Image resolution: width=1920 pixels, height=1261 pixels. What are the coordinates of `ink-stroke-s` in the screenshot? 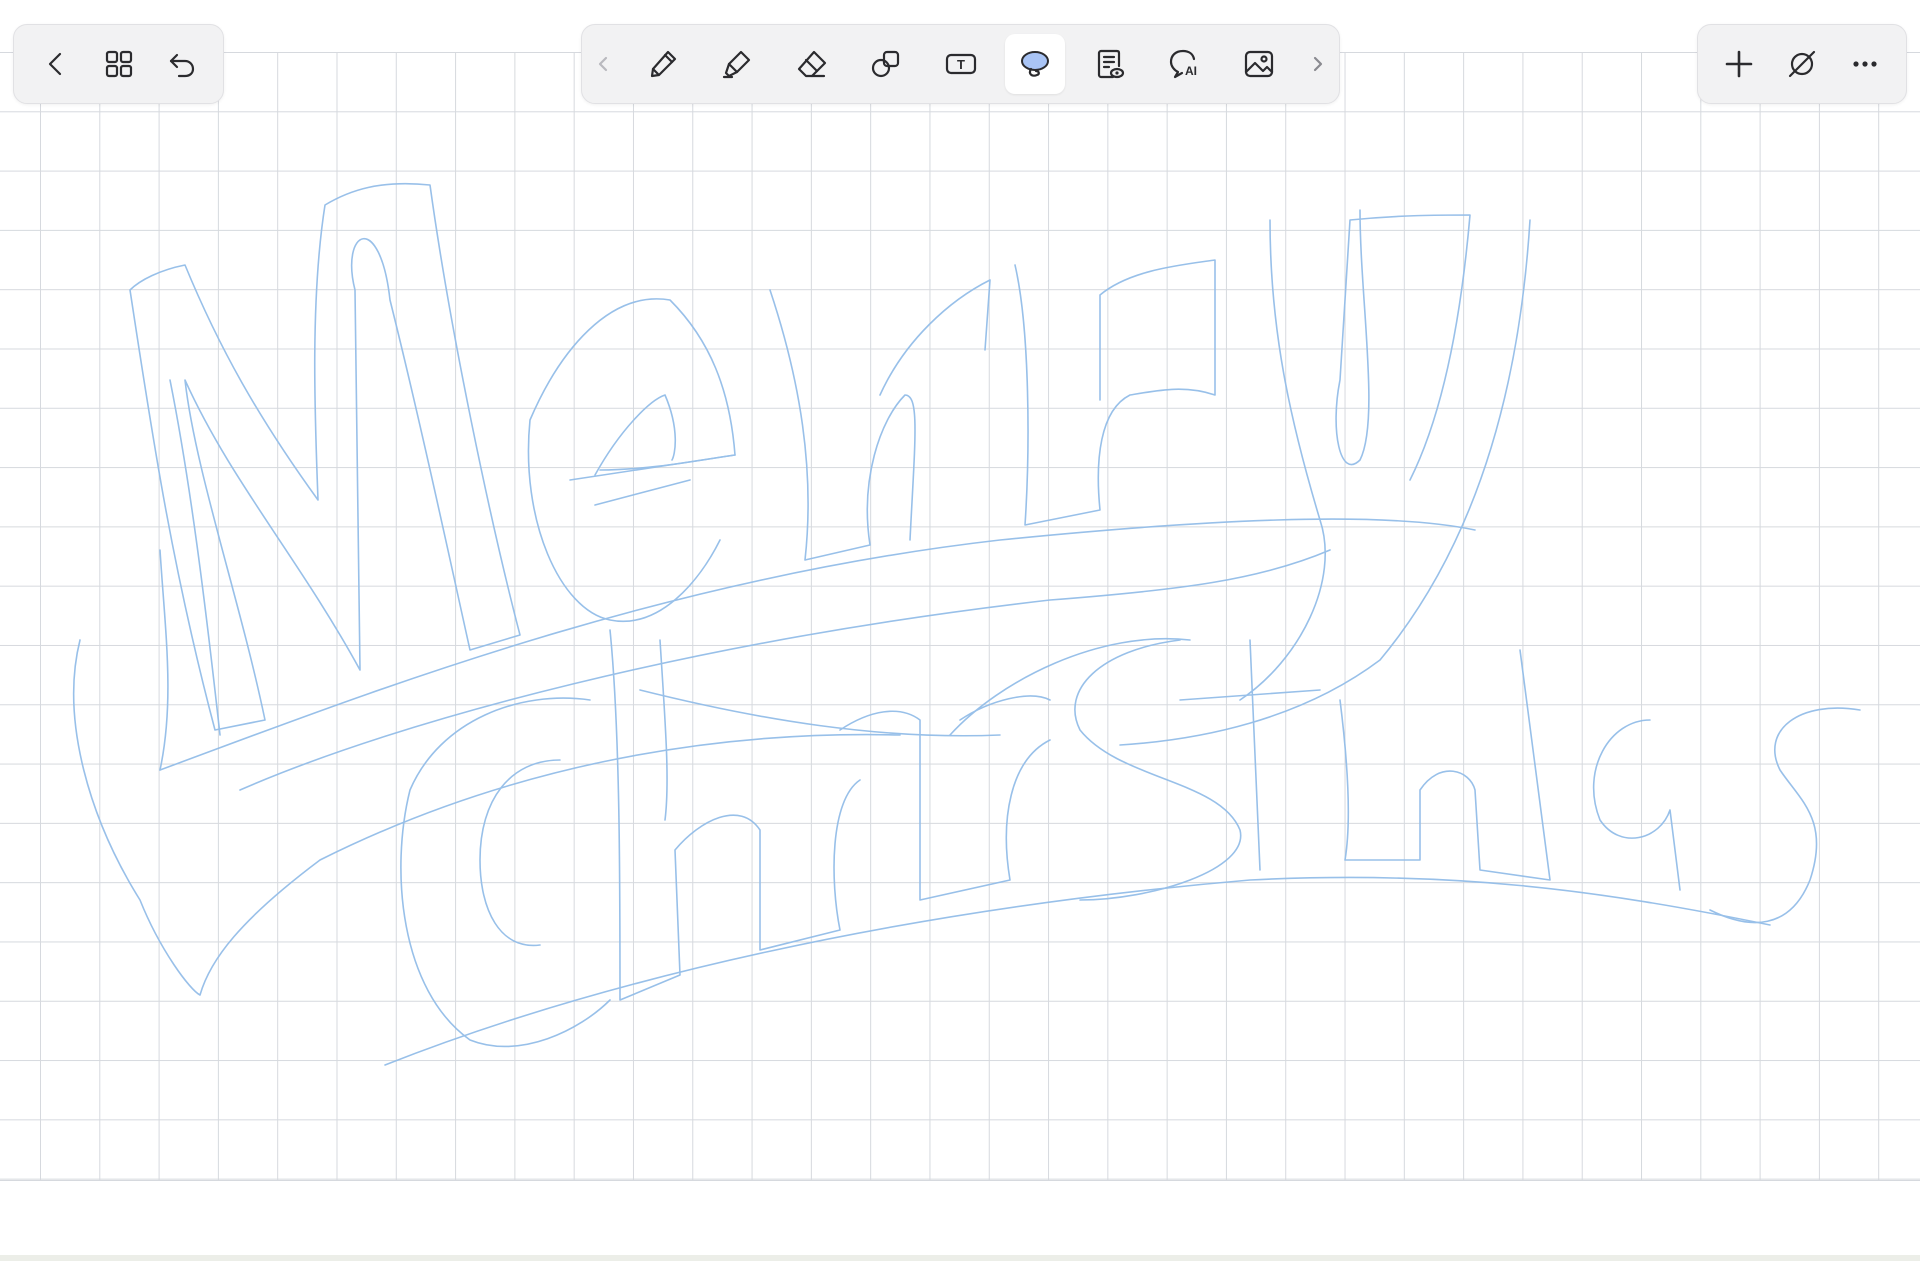 It's located at (1158, 770).